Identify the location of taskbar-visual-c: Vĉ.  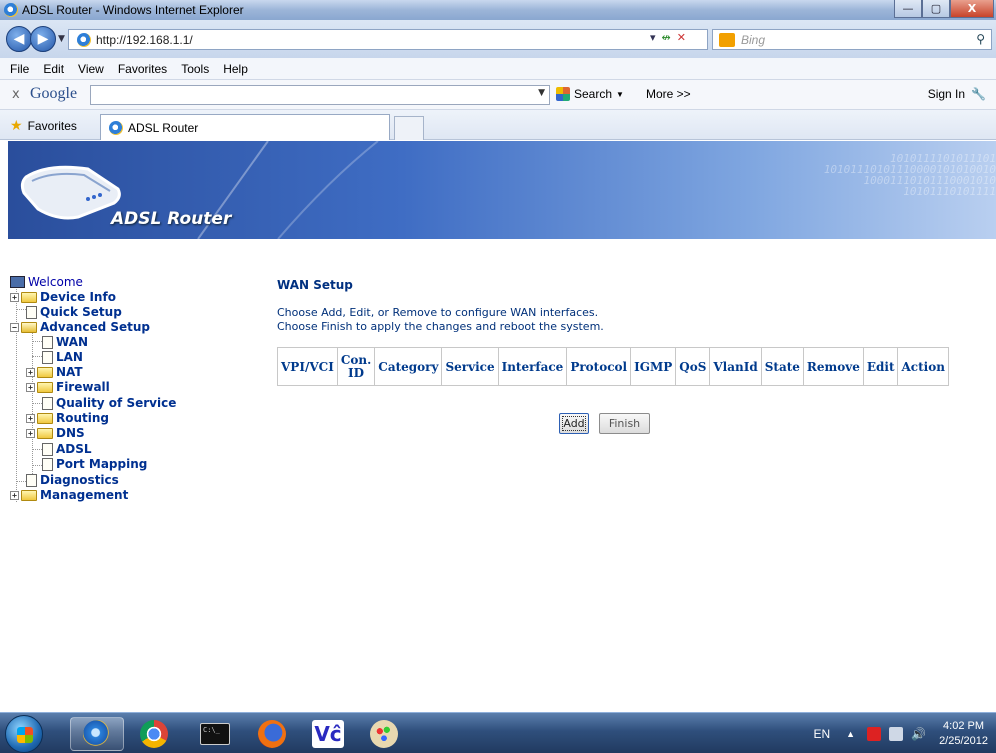
(328, 734).